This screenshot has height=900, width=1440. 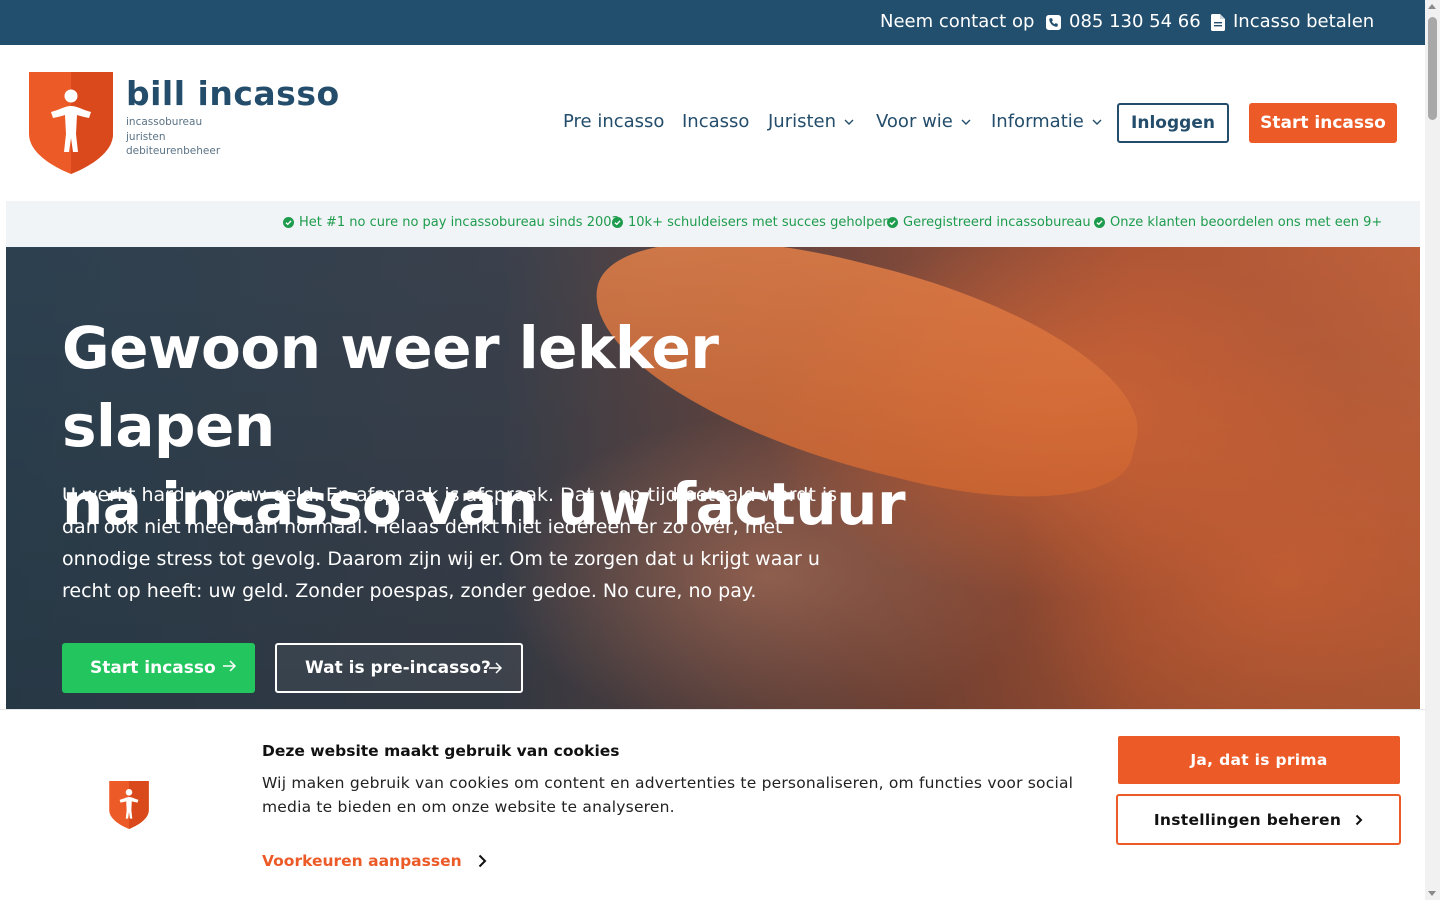 What do you see at coordinates (997, 222) in the screenshot?
I see `usp-text: Geregistreerd incassobureau` at bounding box center [997, 222].